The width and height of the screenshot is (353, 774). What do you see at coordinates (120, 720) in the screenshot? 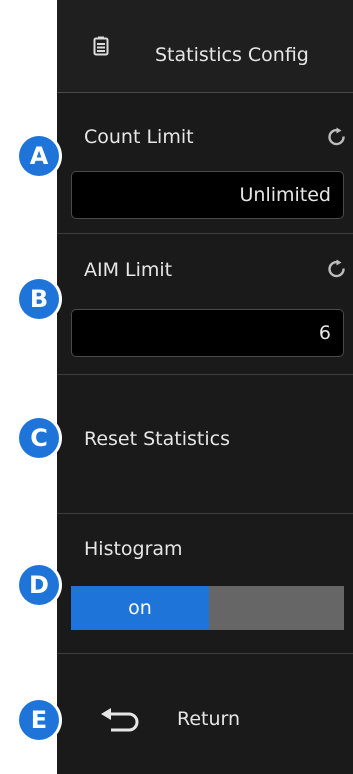
I see `return-arrow-icon` at bounding box center [120, 720].